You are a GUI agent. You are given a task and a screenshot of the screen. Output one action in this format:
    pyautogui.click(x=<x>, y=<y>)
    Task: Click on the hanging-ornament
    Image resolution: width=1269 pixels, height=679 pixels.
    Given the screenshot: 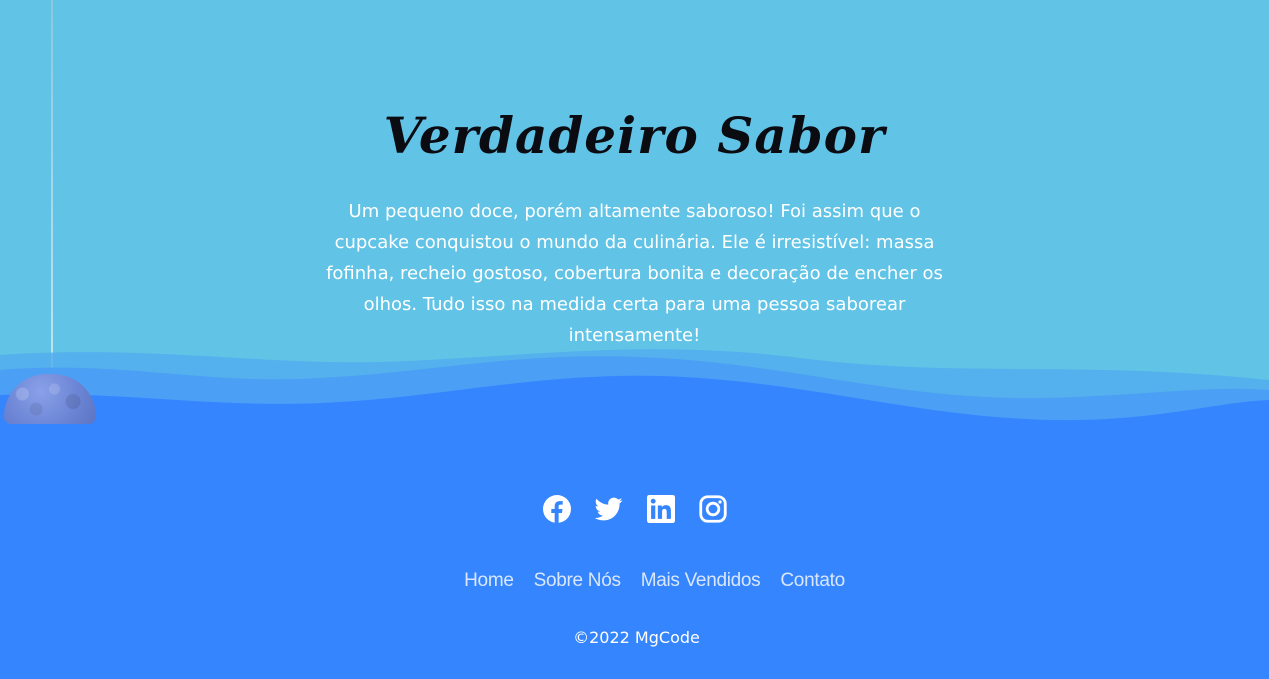 What is the action you would take?
    pyautogui.click(x=50, y=399)
    